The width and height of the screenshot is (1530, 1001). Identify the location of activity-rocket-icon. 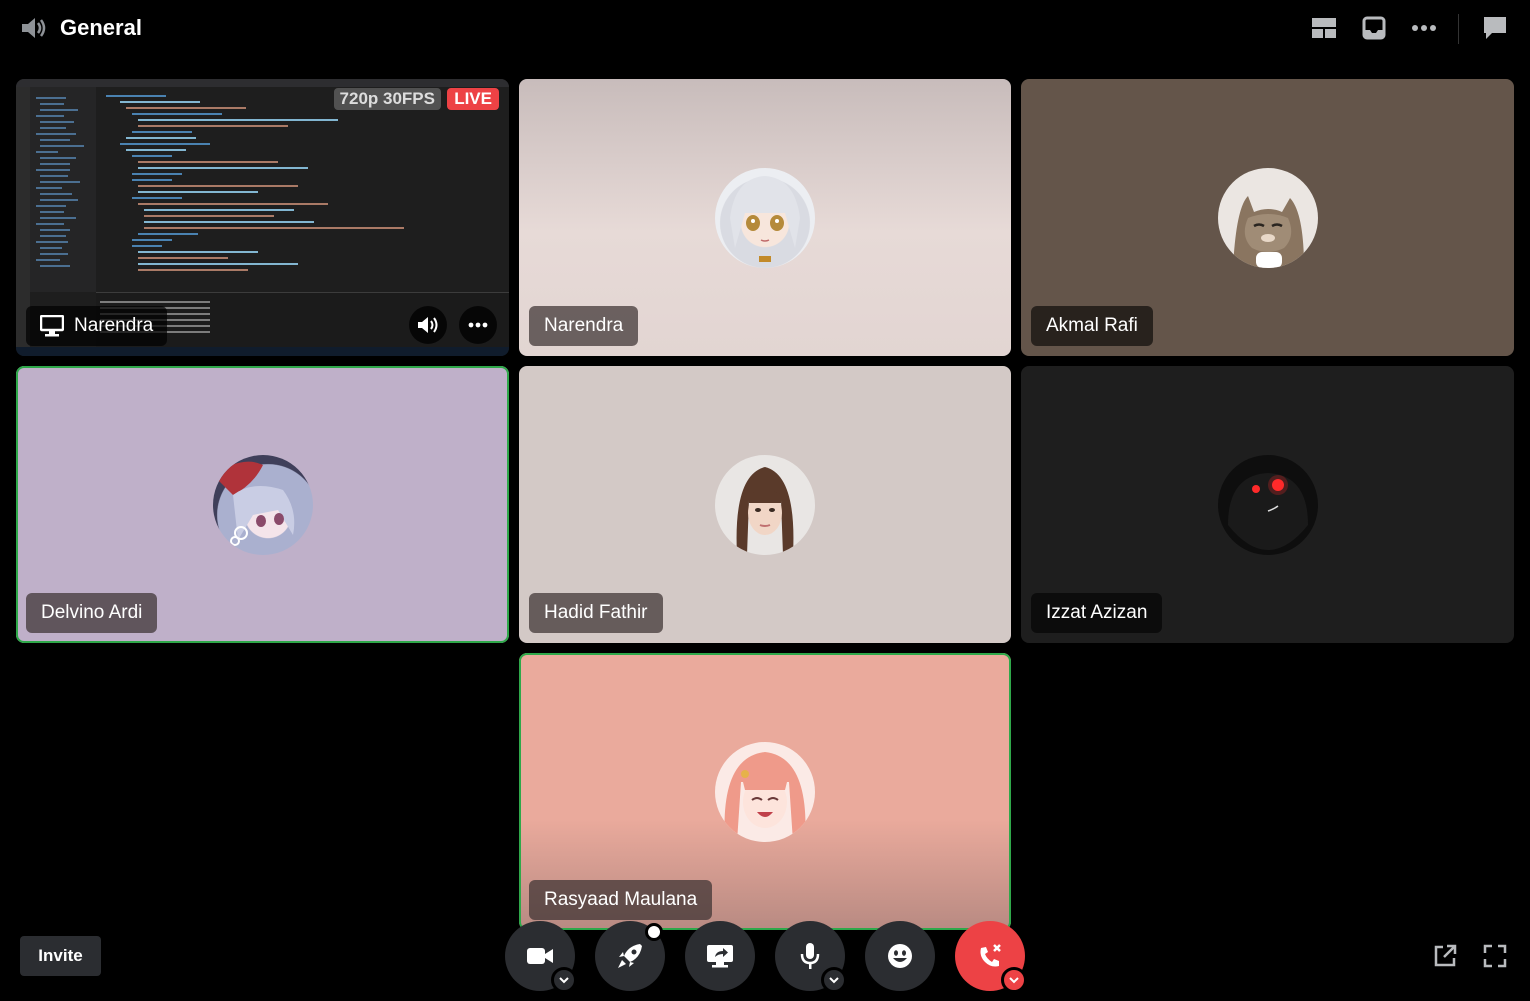
(630, 956).